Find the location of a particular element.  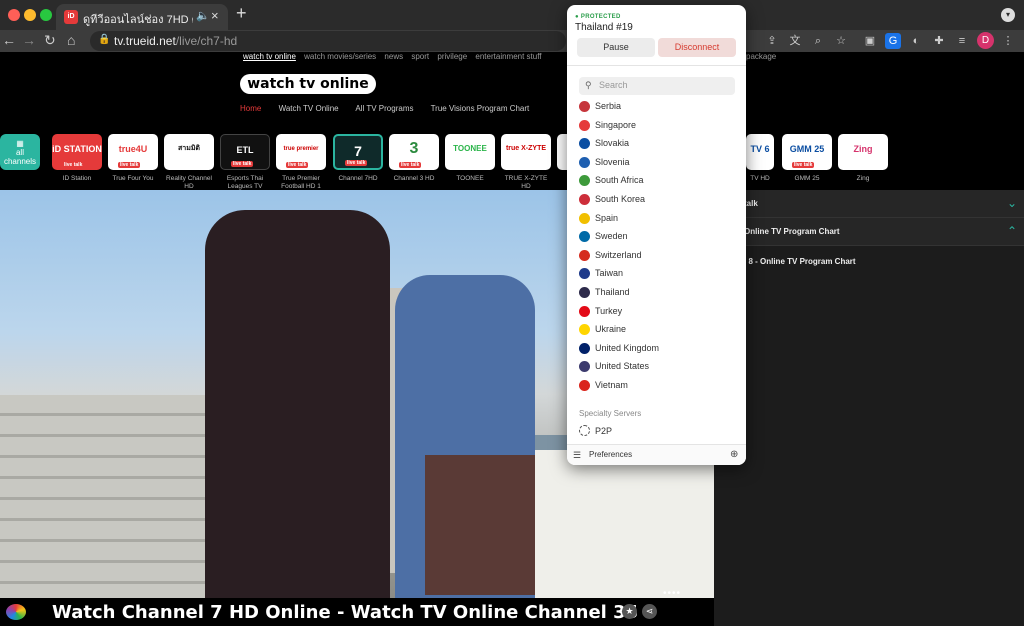

top-nav-privilege: privilege is located at coordinates (452, 56).